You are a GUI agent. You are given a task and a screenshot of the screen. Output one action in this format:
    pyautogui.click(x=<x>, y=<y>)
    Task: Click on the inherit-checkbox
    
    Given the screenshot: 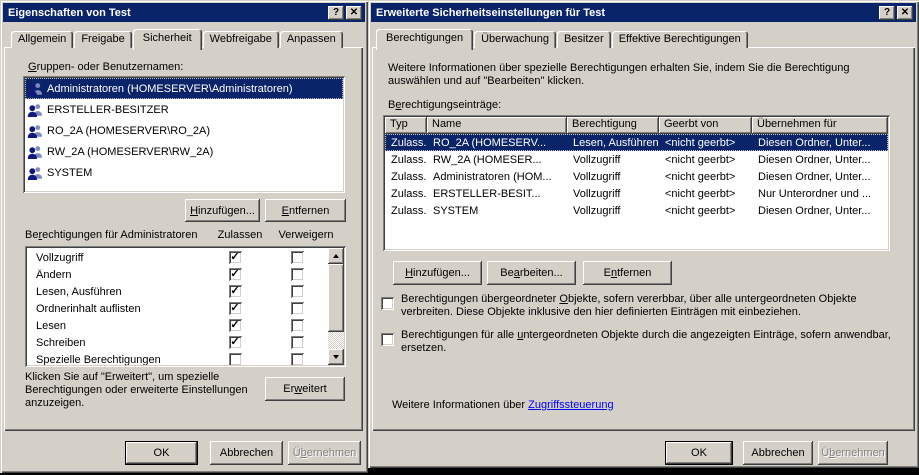 What is the action you would take?
    pyautogui.click(x=387, y=303)
    